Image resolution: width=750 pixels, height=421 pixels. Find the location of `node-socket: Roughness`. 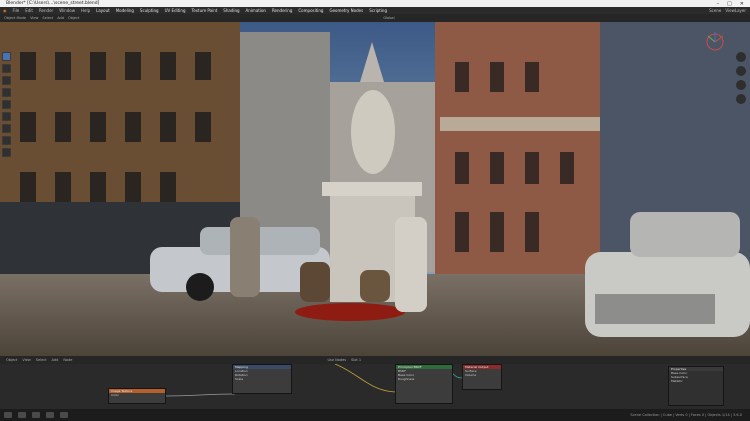

node-socket: Roughness is located at coordinates (424, 379).